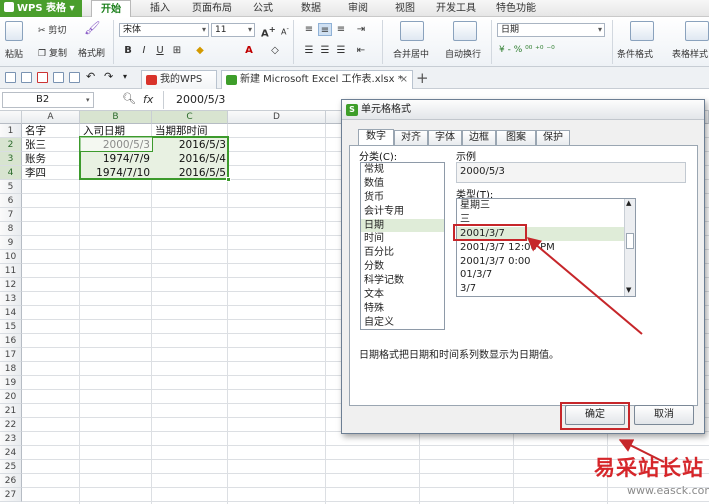  Describe the element at coordinates (11, 341) in the screenshot. I see `row-header: 16` at that location.